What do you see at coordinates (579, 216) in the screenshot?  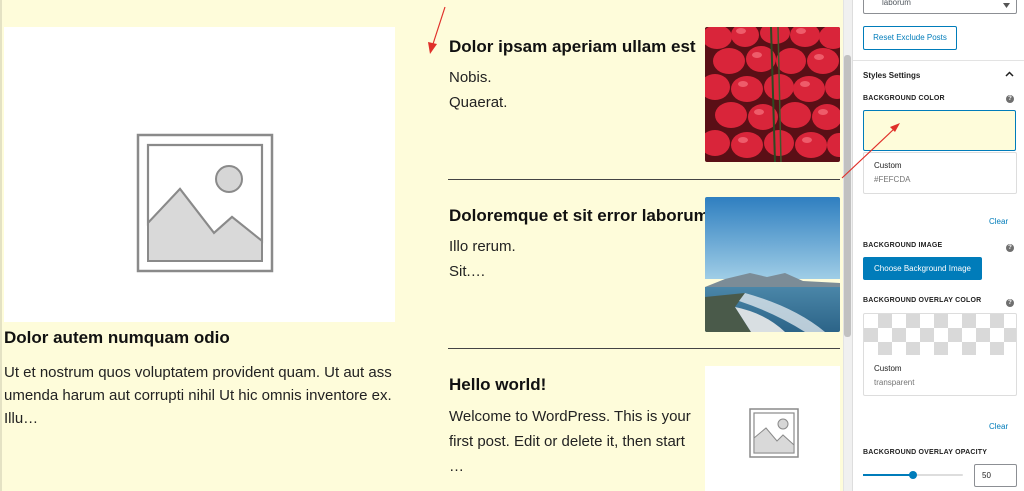 I see `post-title: Doloremque et sit error laborum` at bounding box center [579, 216].